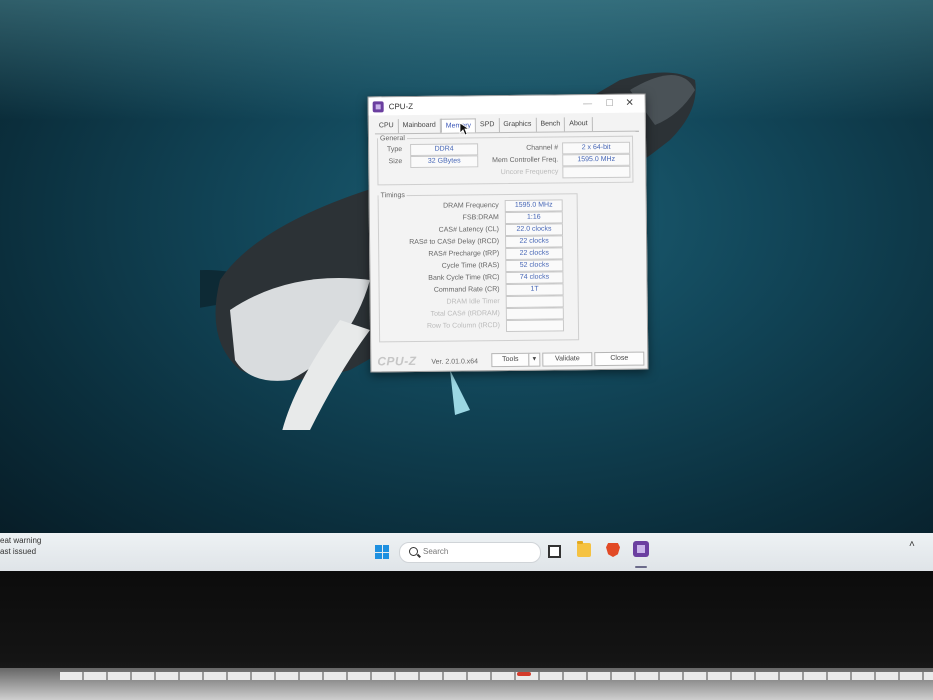  What do you see at coordinates (397, 361) in the screenshot?
I see `cpuz-logo: CPU-Z` at bounding box center [397, 361].